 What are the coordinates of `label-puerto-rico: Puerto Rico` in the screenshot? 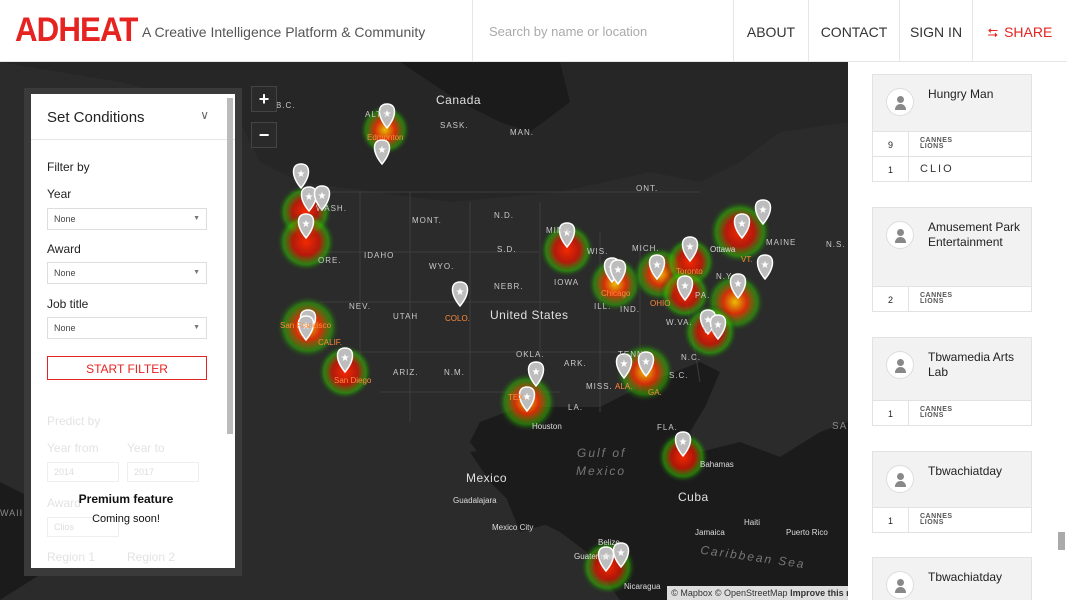 It's located at (807, 532).